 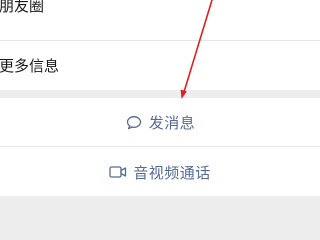 What do you see at coordinates (172, 122) in the screenshot?
I see `send-message-label: 发消息` at bounding box center [172, 122].